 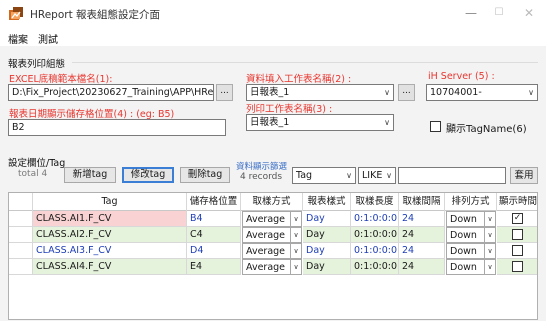 What do you see at coordinates (524, 175) in the screenshot?
I see `apply-filter-button: 套用` at bounding box center [524, 175].